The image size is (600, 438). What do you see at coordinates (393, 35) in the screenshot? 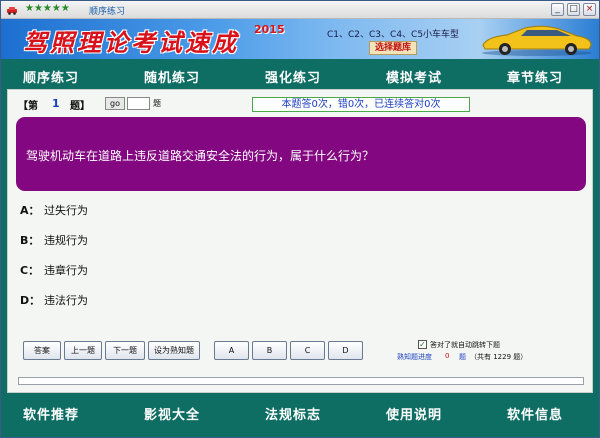
I see `car-types-label: C1、C2、C3、C4、C5小车车型` at bounding box center [393, 35].